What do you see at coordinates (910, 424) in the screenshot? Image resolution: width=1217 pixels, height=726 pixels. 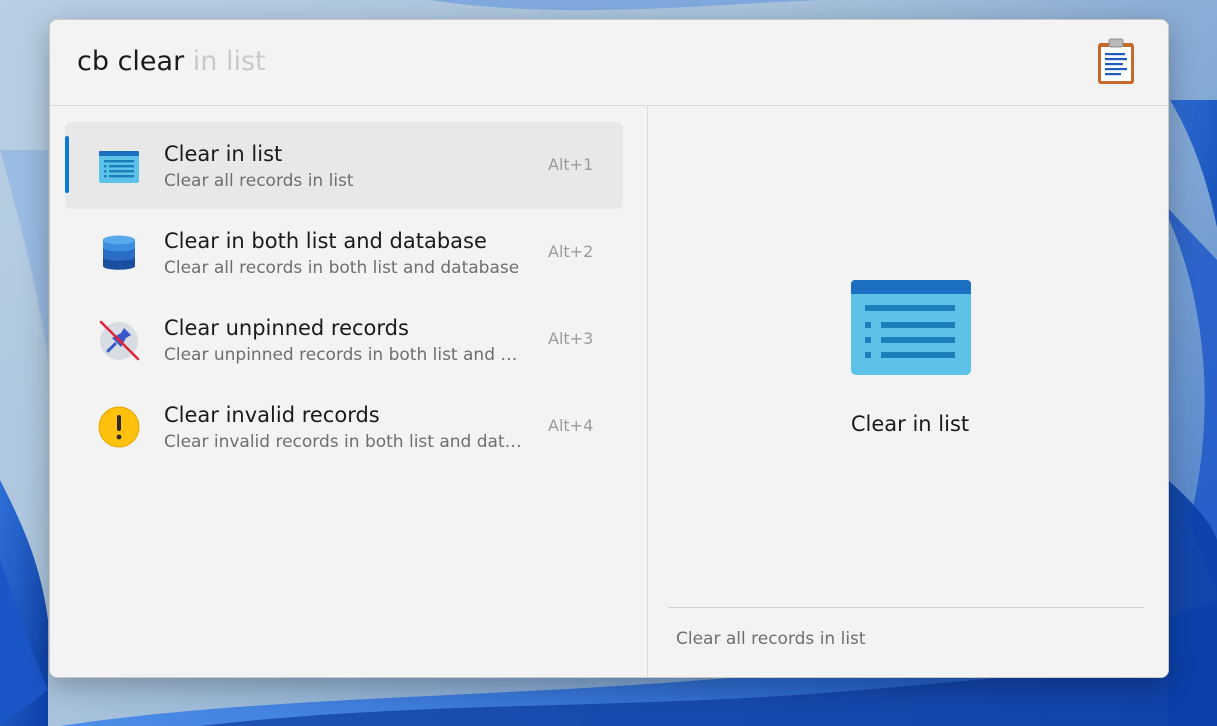 I see `preview-title: Clear in list` at bounding box center [910, 424].